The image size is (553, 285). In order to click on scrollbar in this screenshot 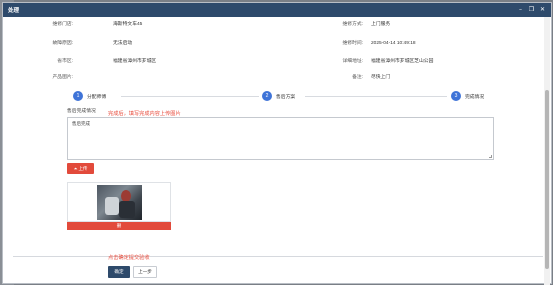, I will do `click(547, 151)`.